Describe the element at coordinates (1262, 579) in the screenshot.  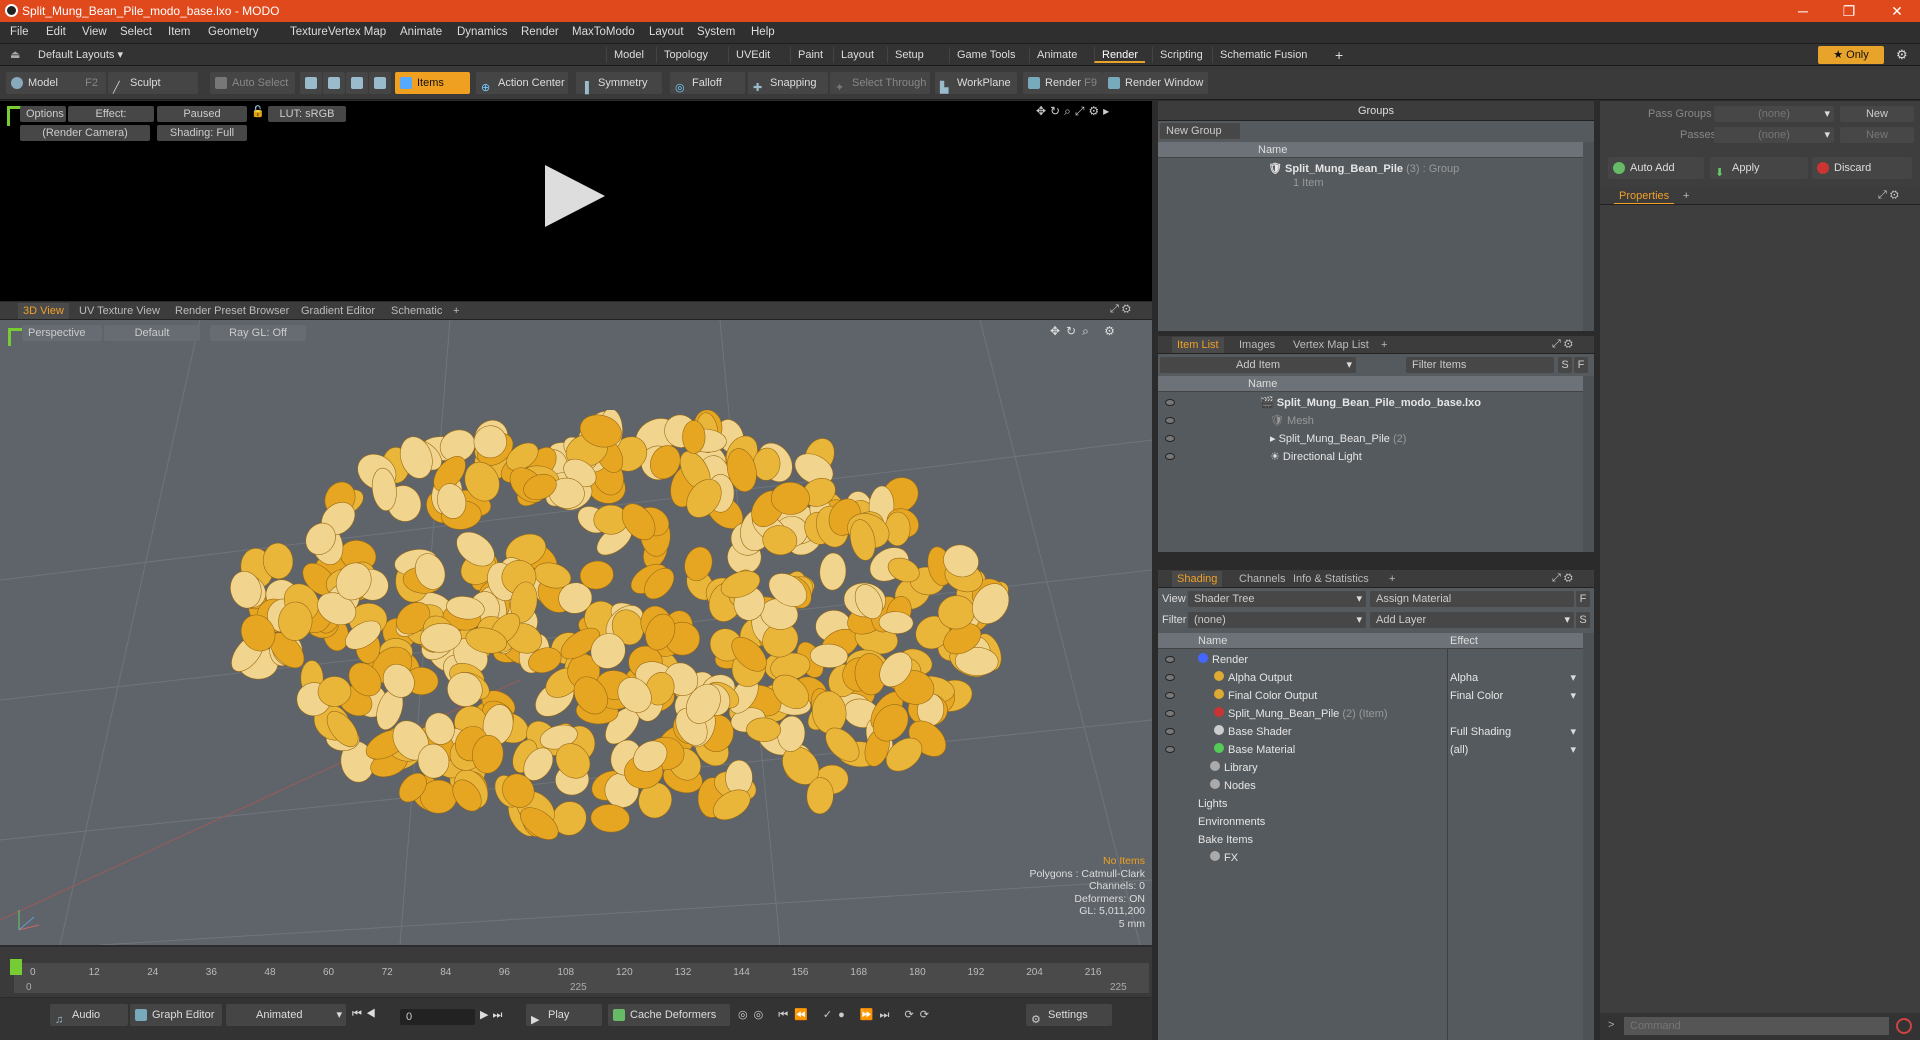
I see `shading-tab-channels: Channels` at that location.